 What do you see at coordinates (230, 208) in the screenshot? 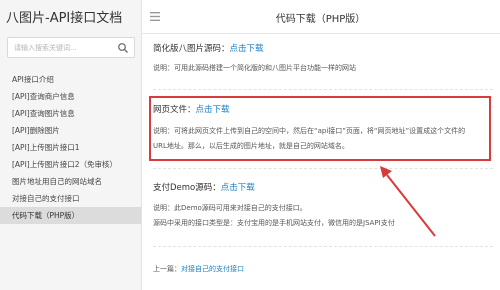
I see `section-desc-line1: 说明：此Demo源码可用来对接自己的支付接口。` at bounding box center [230, 208].